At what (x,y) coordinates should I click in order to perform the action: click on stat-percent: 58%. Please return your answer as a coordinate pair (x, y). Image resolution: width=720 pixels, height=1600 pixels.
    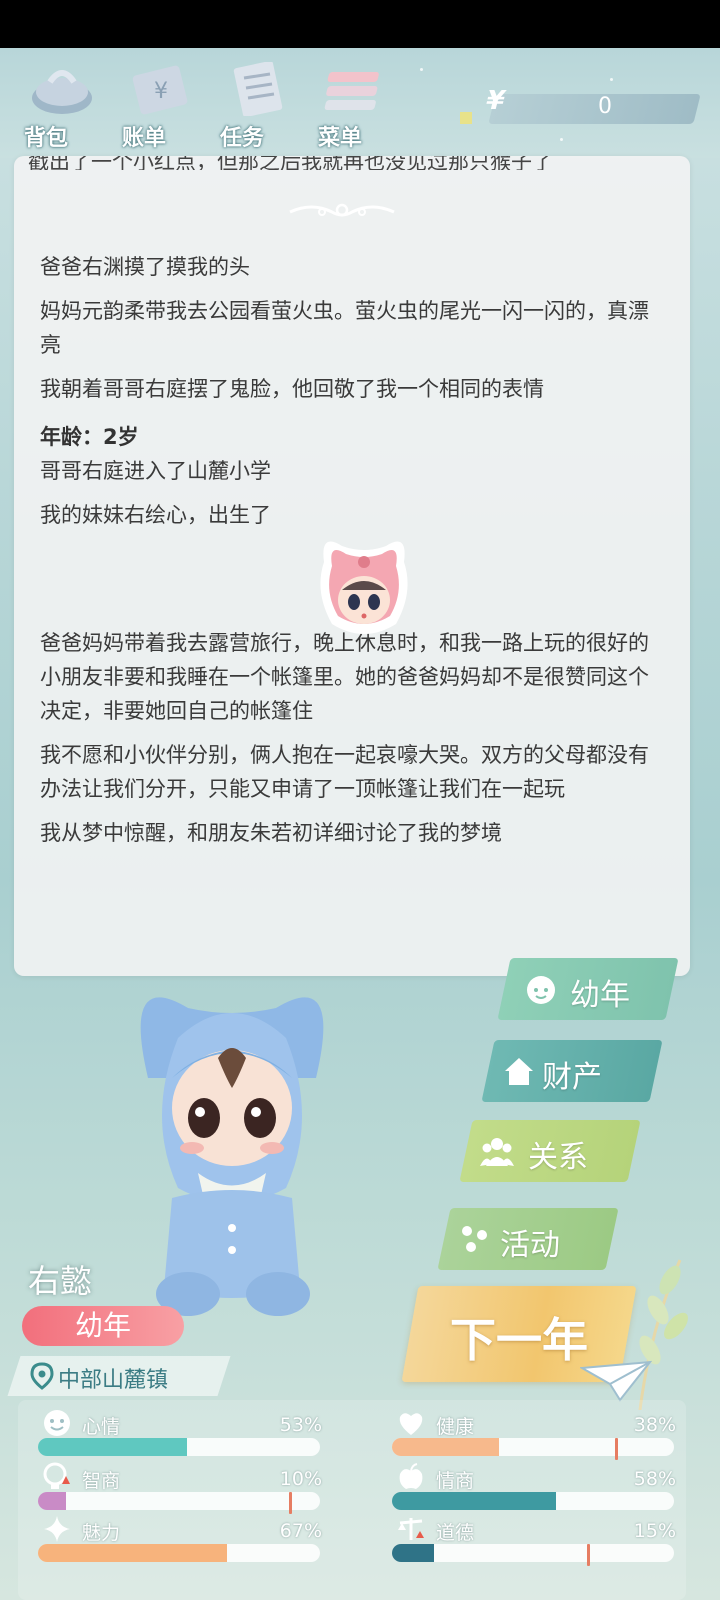
    Looking at the image, I should click on (654, 1479).